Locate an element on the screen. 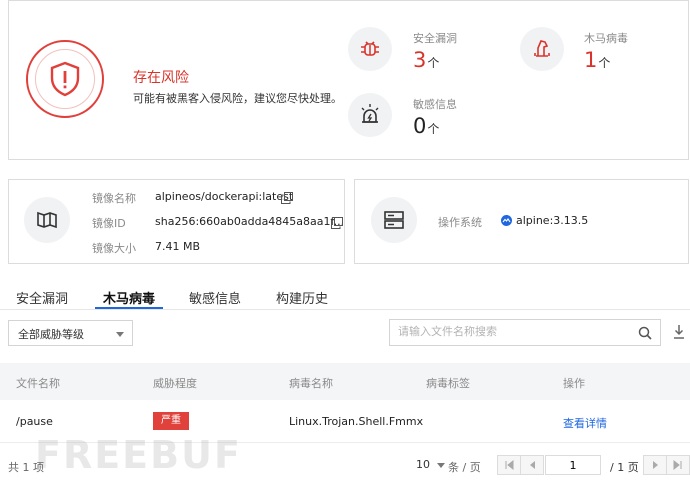 The width and height of the screenshot is (690, 481). table-header is located at coordinates (345, 381).